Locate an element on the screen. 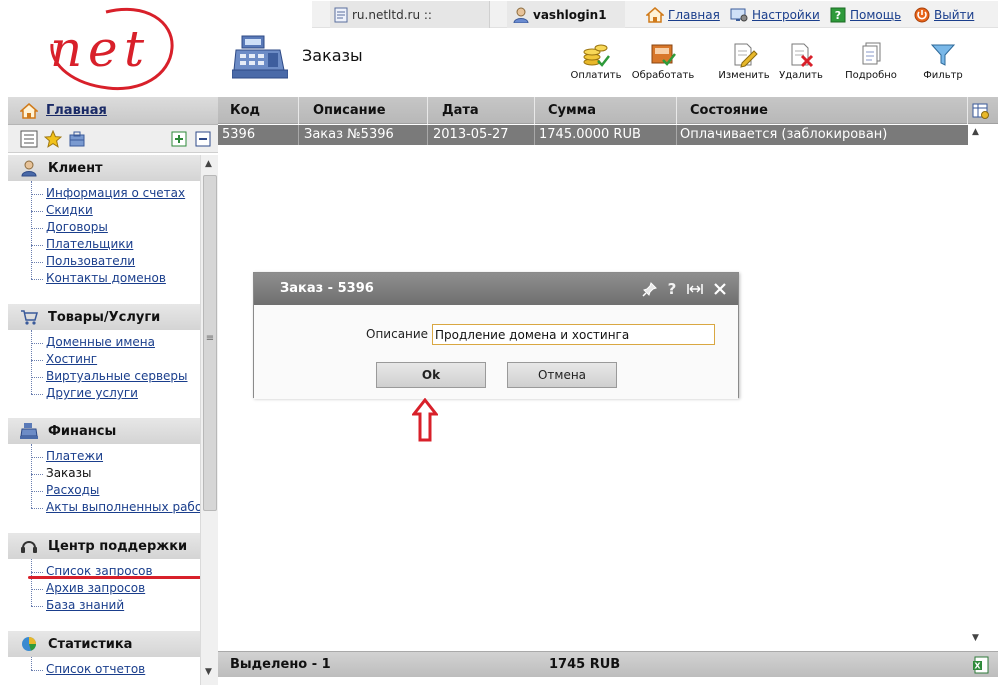  dialog-body: Описание Ok Отмена is located at coordinates (496, 352).